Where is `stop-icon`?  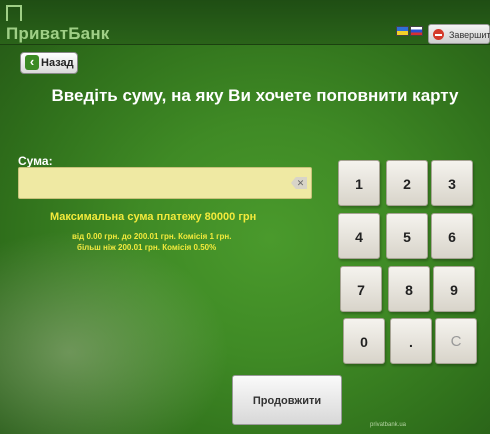 stop-icon is located at coordinates (438, 34).